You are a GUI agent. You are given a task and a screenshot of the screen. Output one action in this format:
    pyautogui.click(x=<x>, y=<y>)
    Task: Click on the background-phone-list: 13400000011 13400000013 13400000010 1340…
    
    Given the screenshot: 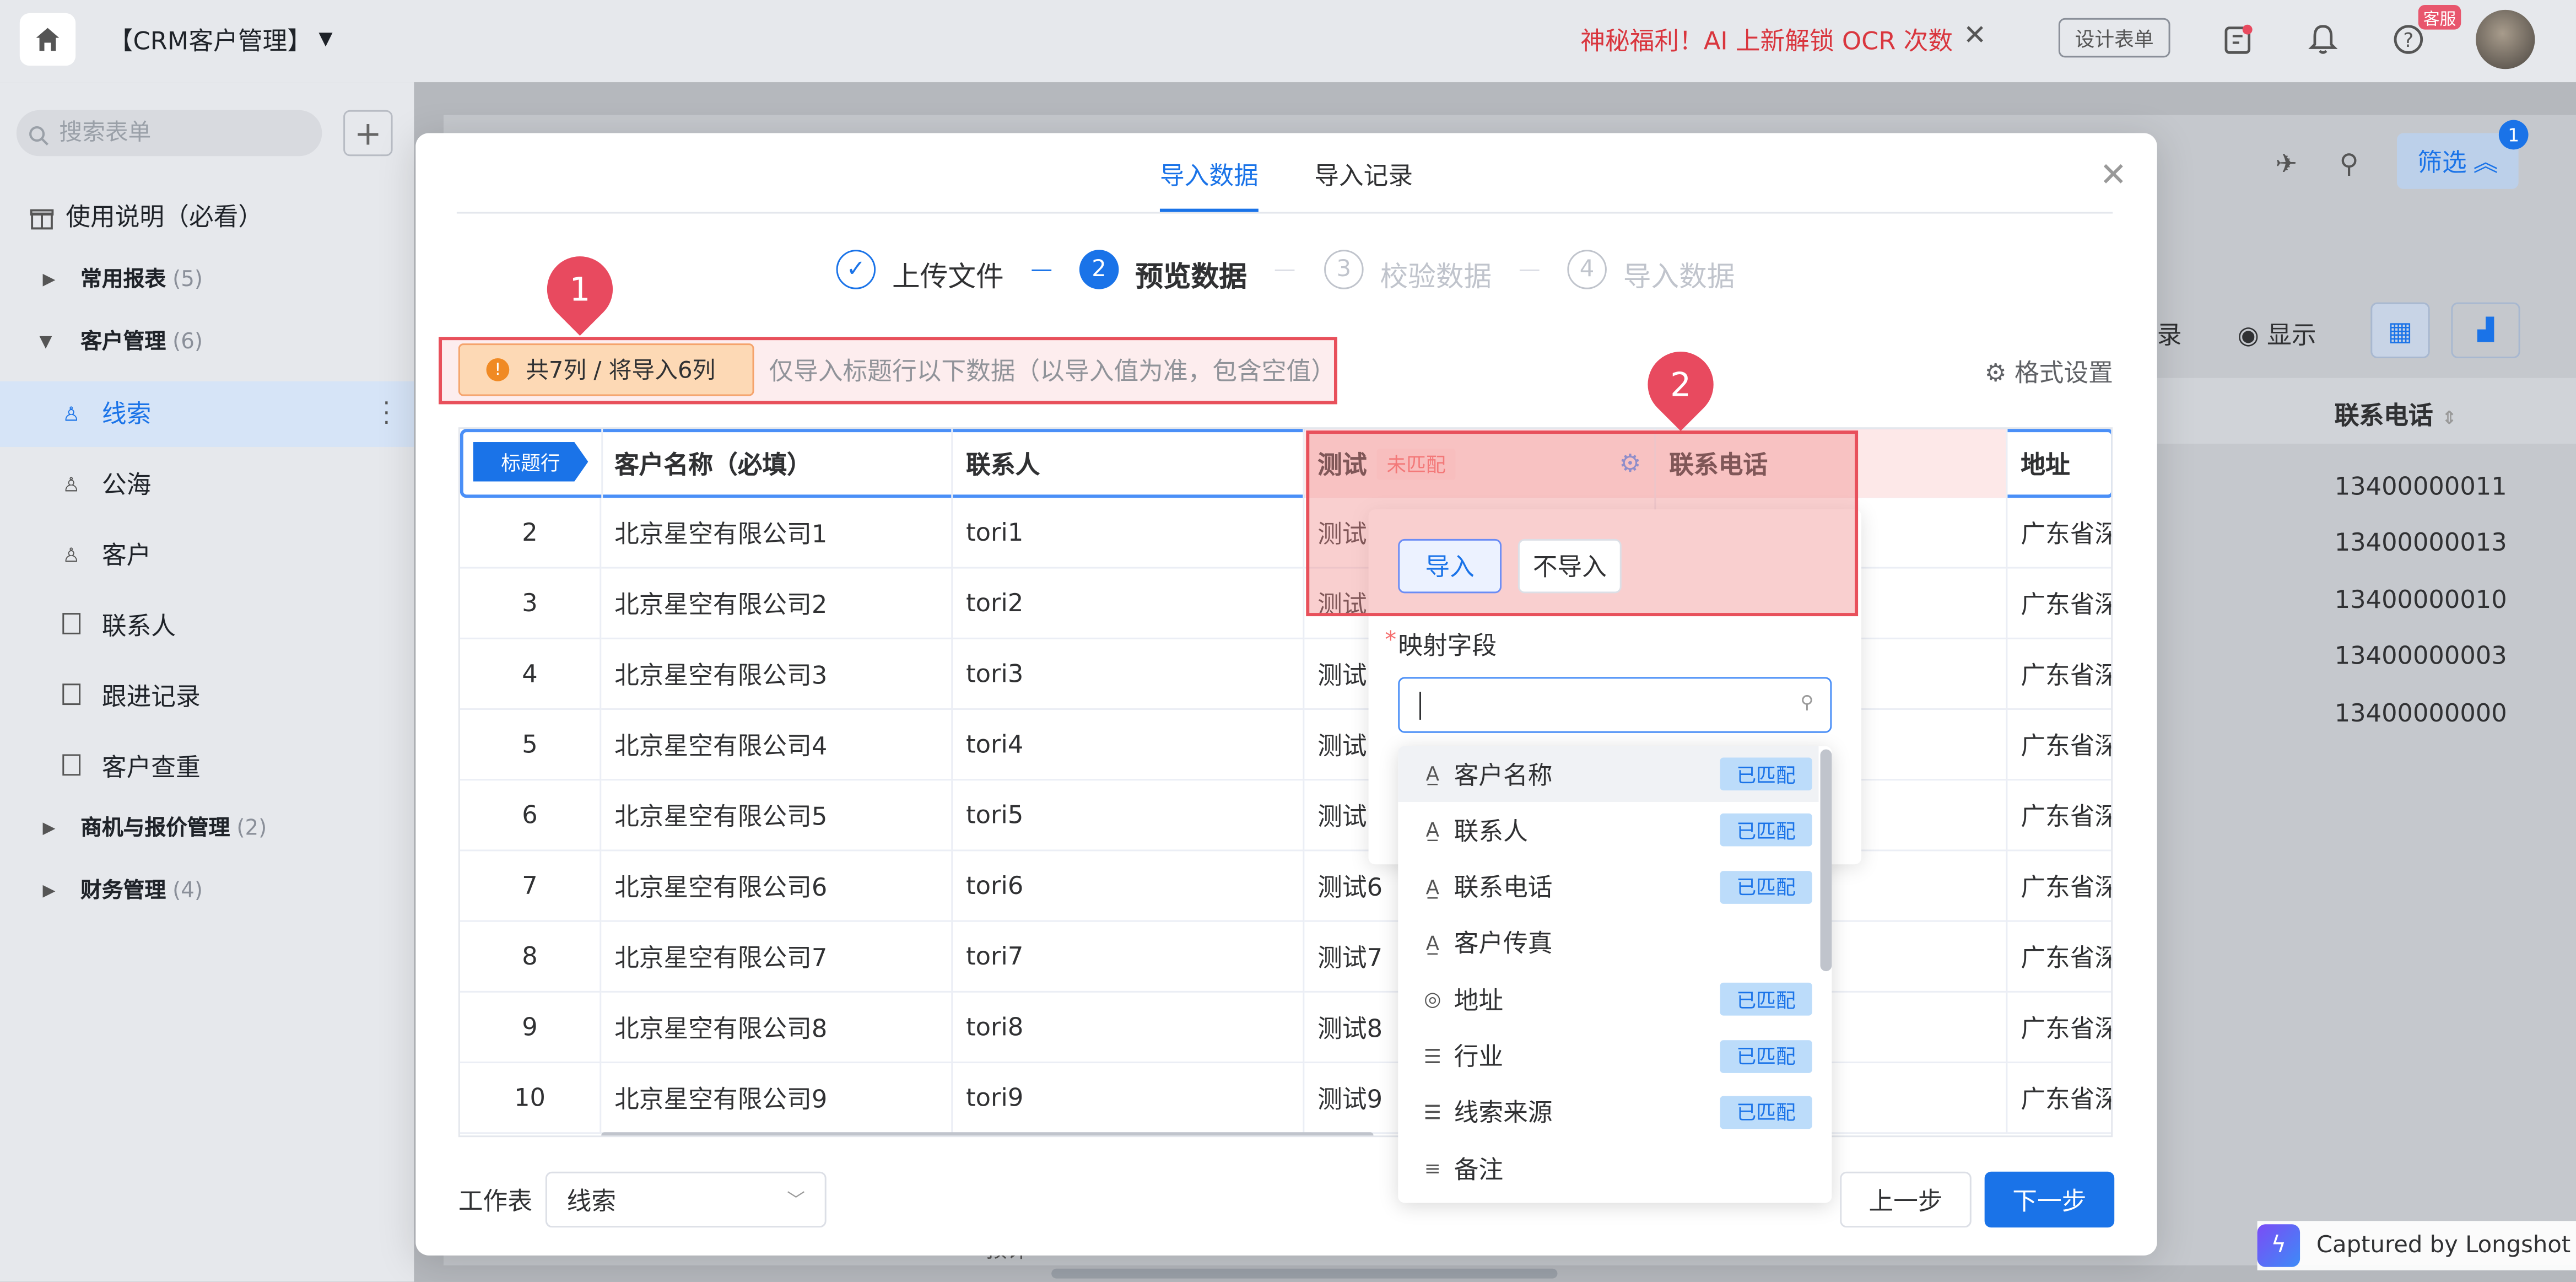 What is the action you would take?
    pyautogui.click(x=2420, y=599)
    